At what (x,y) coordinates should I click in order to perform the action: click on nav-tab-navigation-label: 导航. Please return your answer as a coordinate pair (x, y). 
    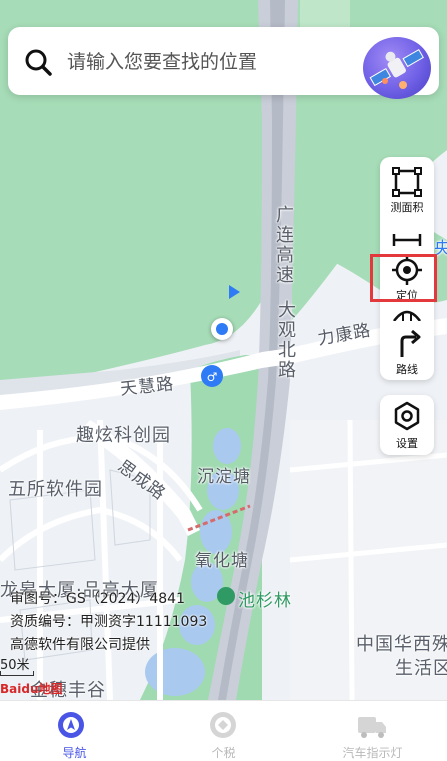
    Looking at the image, I should click on (74, 753).